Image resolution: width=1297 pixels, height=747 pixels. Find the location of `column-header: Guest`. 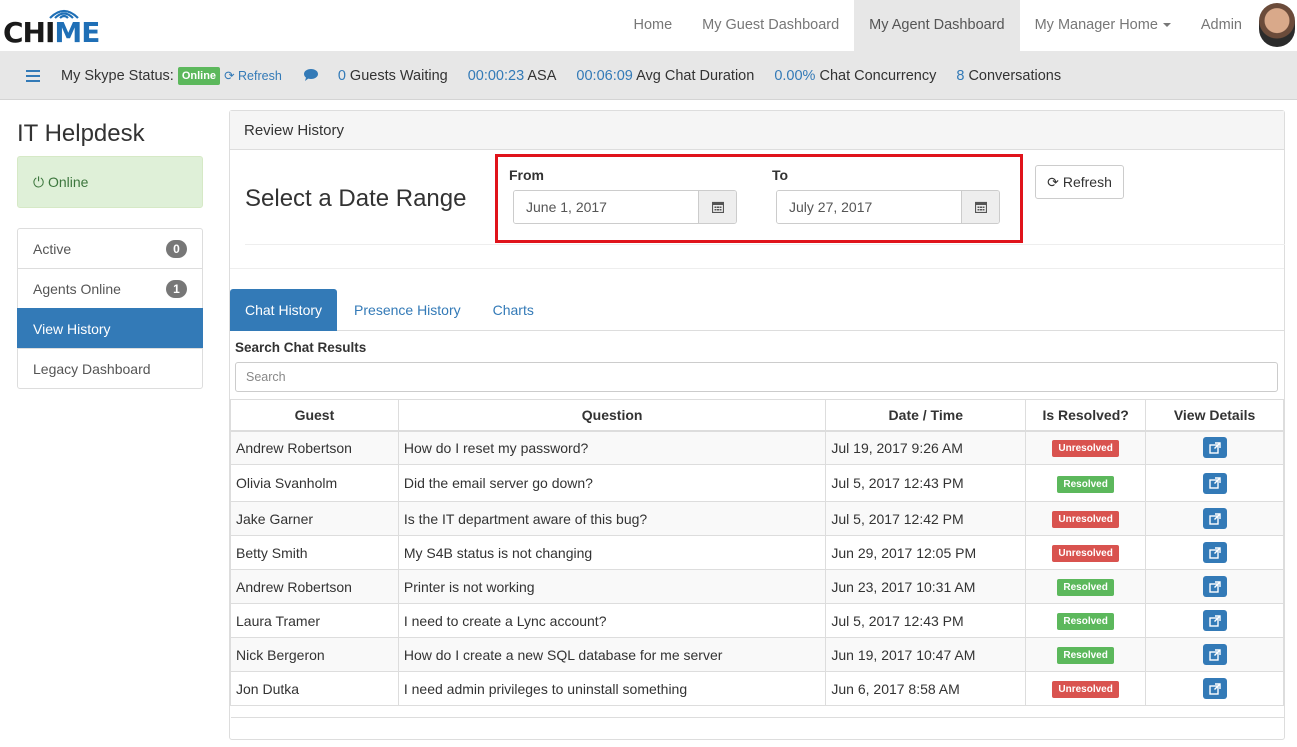

column-header: Guest is located at coordinates (314, 415).